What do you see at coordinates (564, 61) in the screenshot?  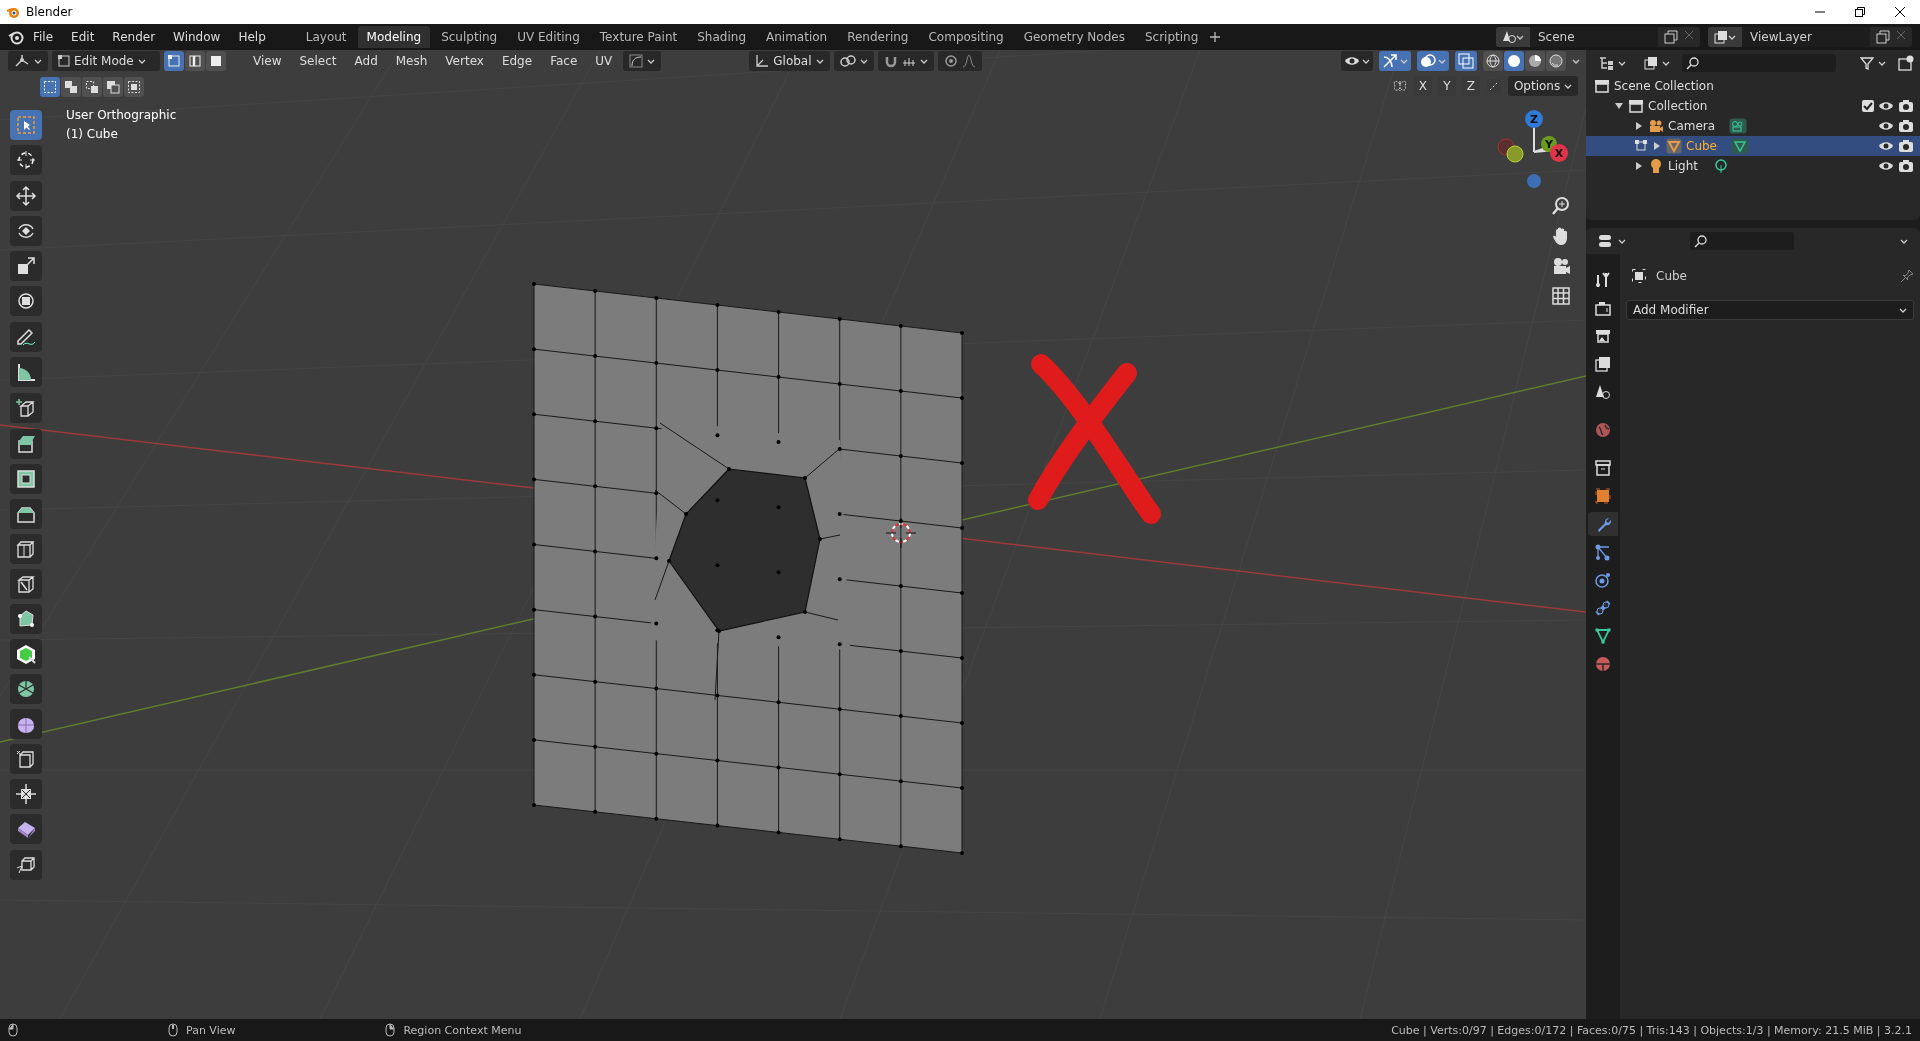 I see `menu-item: Face` at bounding box center [564, 61].